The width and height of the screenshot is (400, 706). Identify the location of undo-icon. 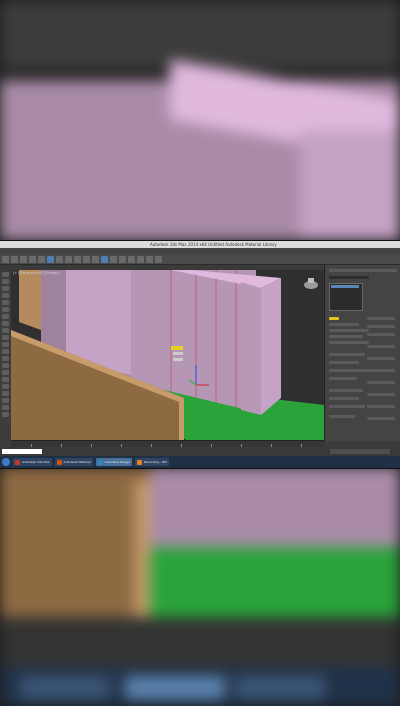
(5, 259).